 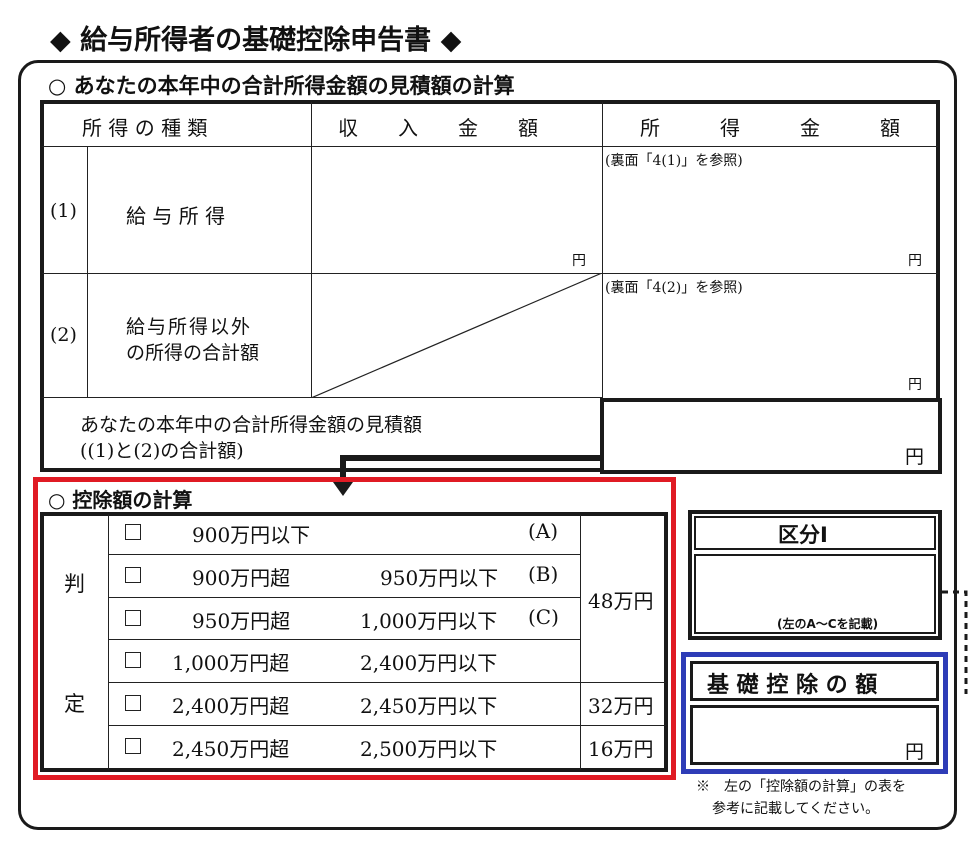 I want to click on deduction-section-heading: ○ 控除額の計算, so click(x=120, y=500).